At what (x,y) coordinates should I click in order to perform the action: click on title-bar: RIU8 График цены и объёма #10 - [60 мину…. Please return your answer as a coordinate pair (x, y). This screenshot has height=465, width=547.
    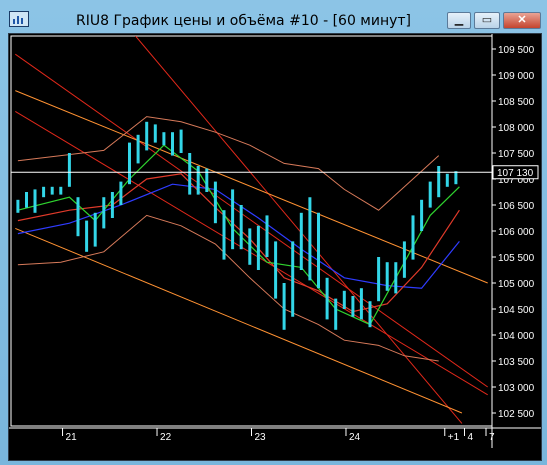
    Looking at the image, I should click on (273, 16).